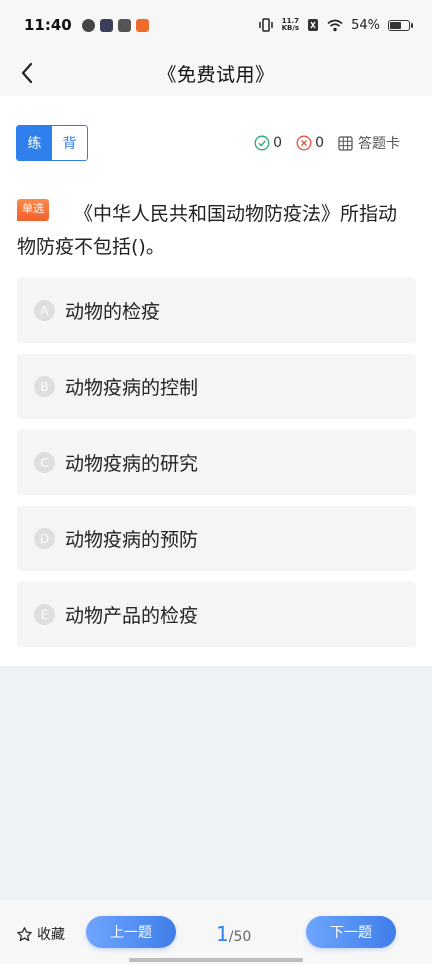  I want to click on check-circle-icon, so click(262, 143).